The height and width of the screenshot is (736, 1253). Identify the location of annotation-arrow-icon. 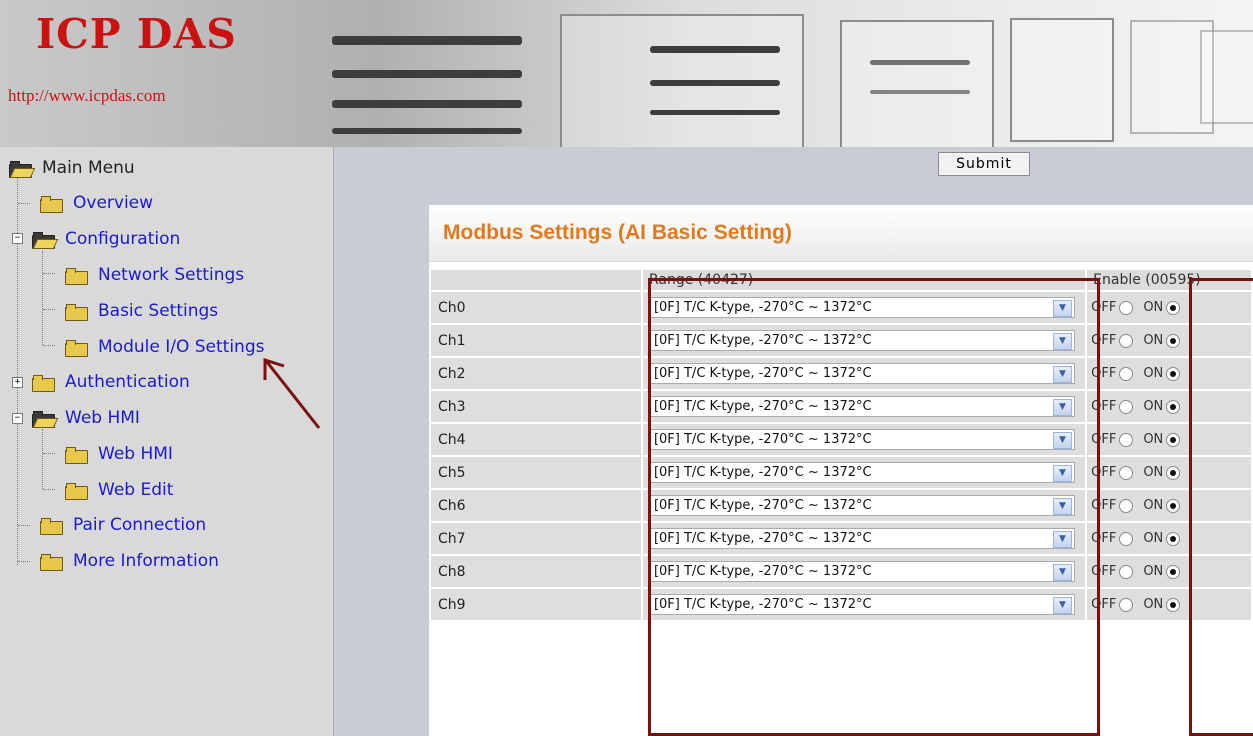
(292, 393).